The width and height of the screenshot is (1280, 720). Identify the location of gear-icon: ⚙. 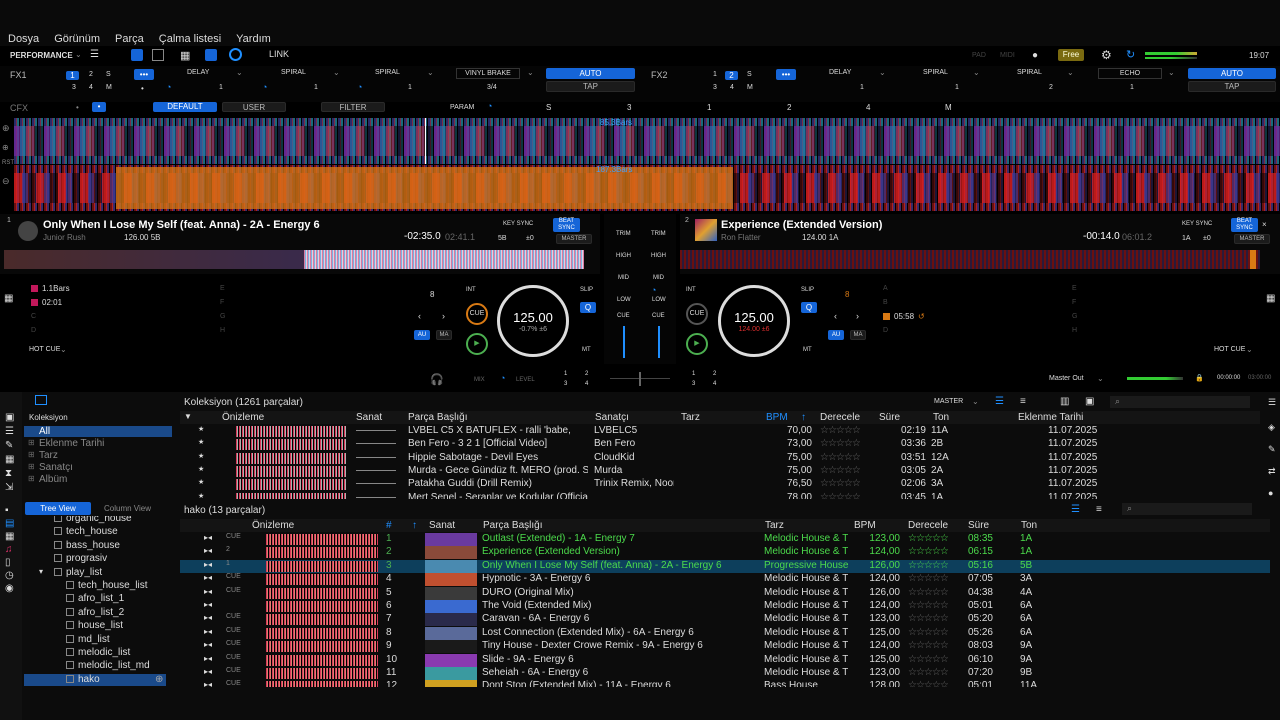
(1106, 55).